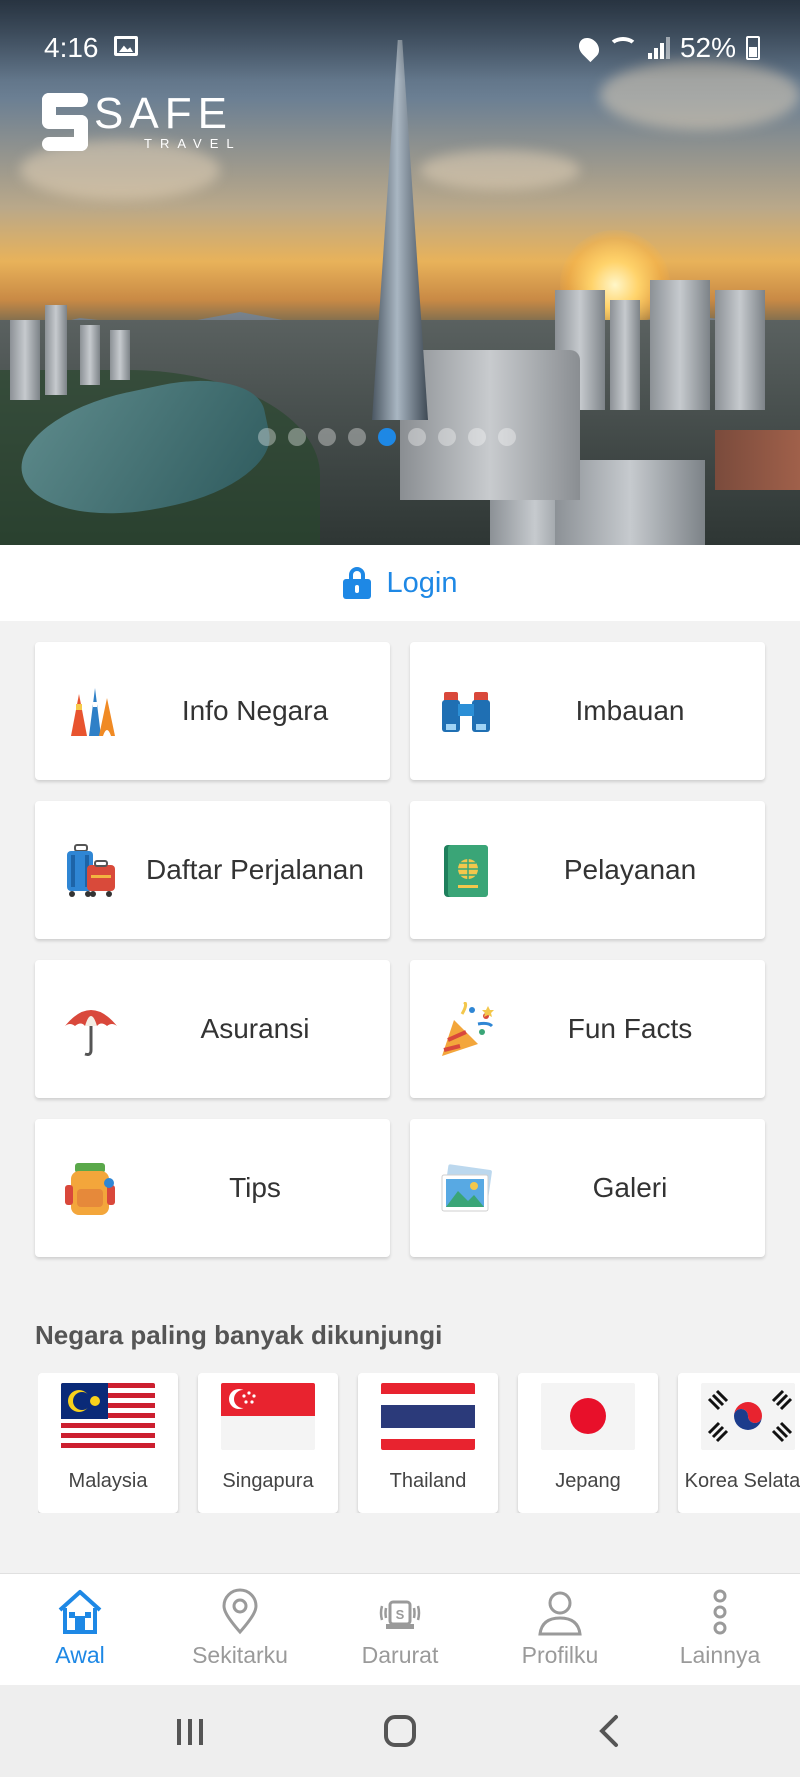 The image size is (800, 1777). Describe the element at coordinates (268, 1481) in the screenshot. I see `country-name: Singapura` at that location.